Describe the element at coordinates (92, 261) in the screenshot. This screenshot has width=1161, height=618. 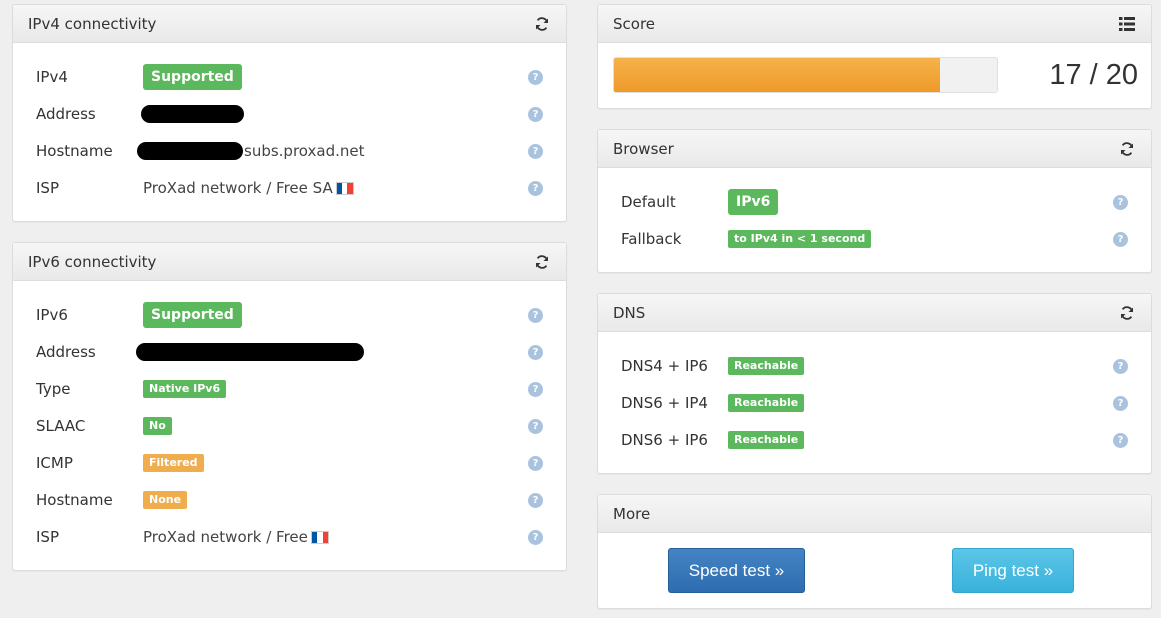
I see `ipv6-panel-title: IPv6 connectivity` at that location.